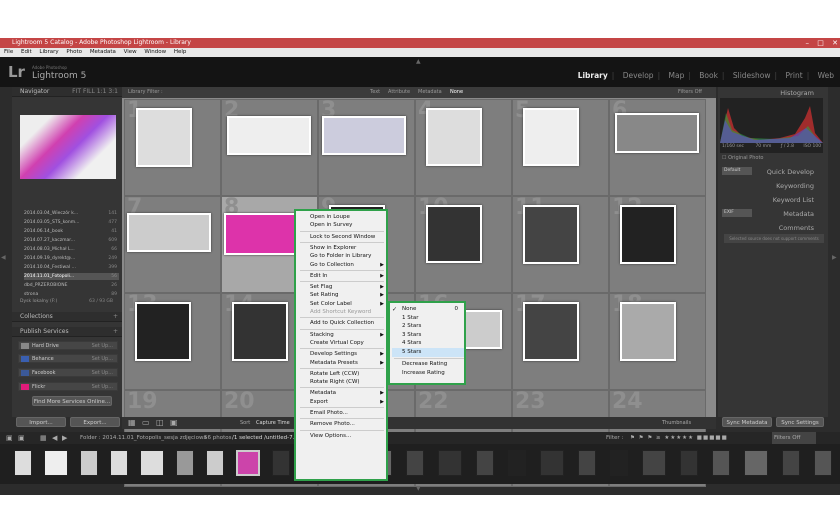 This screenshot has width=840, height=530. Describe the element at coordinates (273, 423) in the screenshot. I see `sort-dropdown: Capture Time` at that location.